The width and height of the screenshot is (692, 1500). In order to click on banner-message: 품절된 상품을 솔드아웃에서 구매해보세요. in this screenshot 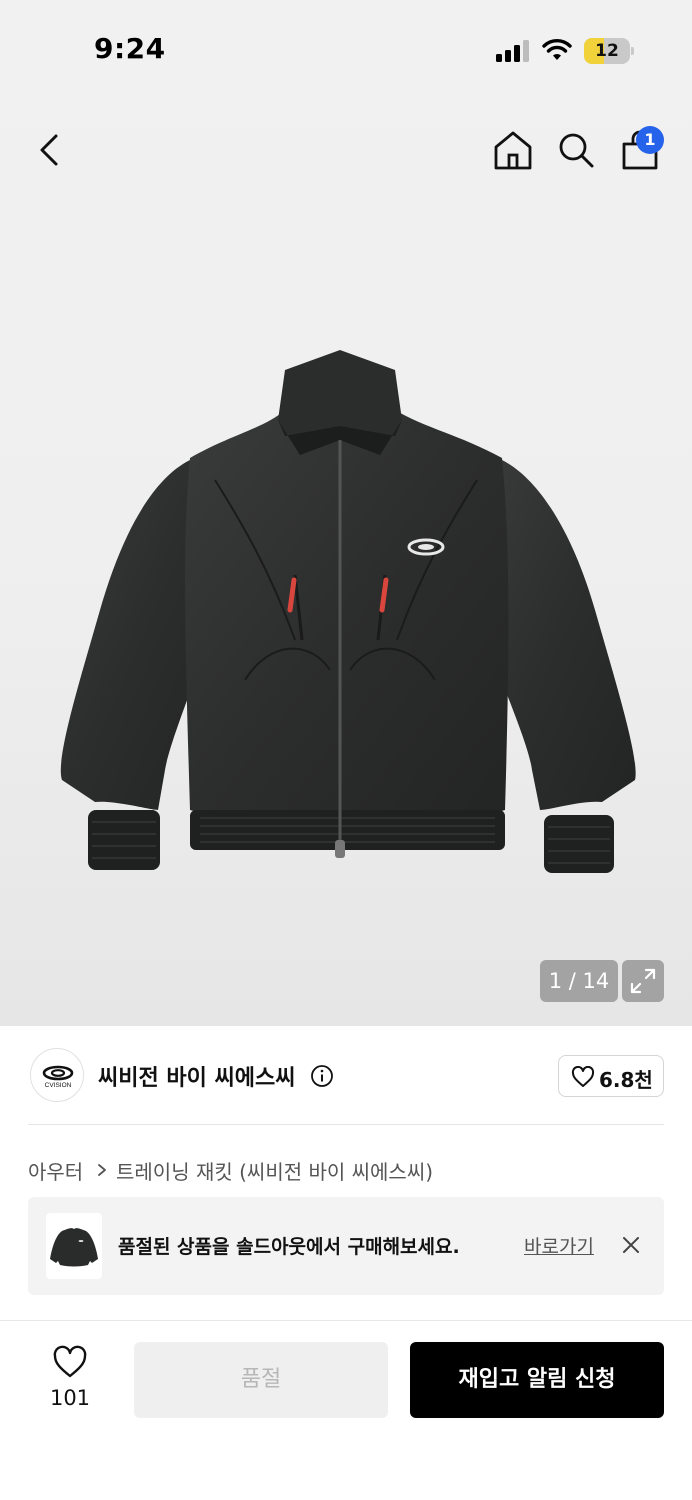, I will do `click(289, 1247)`.